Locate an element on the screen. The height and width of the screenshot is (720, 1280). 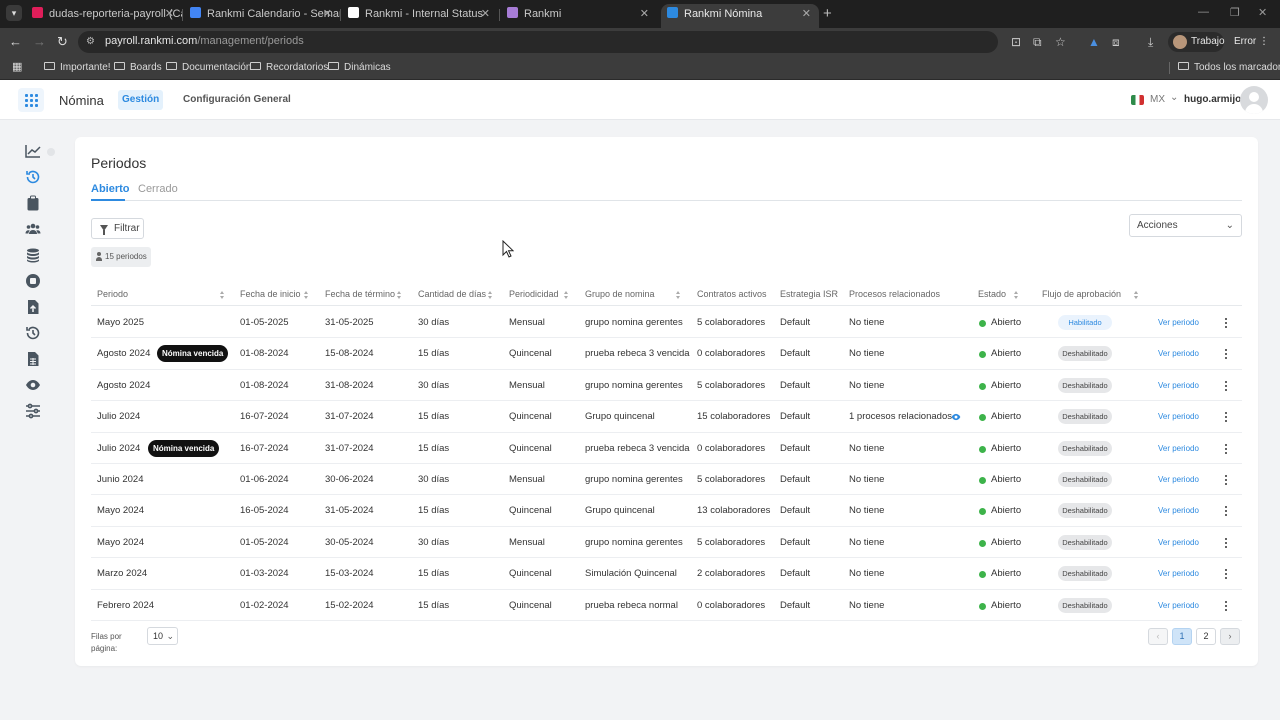
all-bookmarks-folder: Todos los marcadores is located at coordinates (1229, 67).